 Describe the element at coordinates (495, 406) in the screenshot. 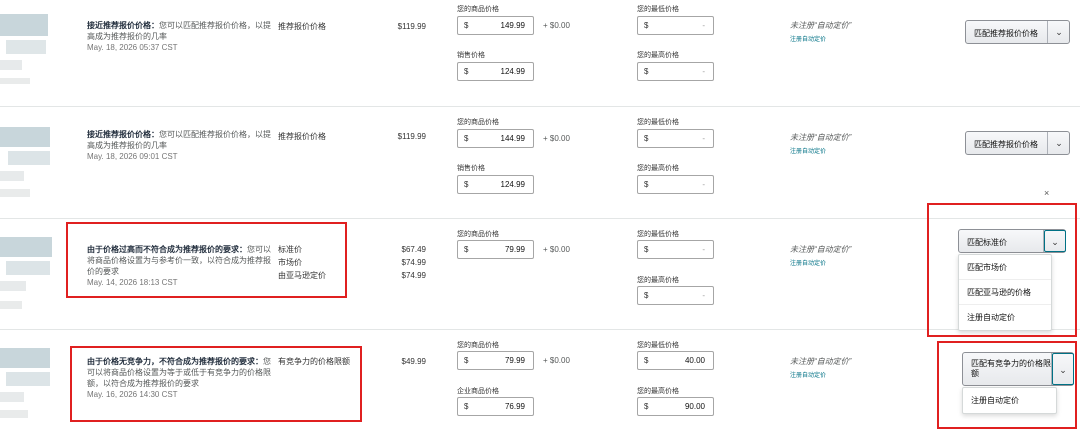

I see `business-price-input: $ 76.99` at that location.